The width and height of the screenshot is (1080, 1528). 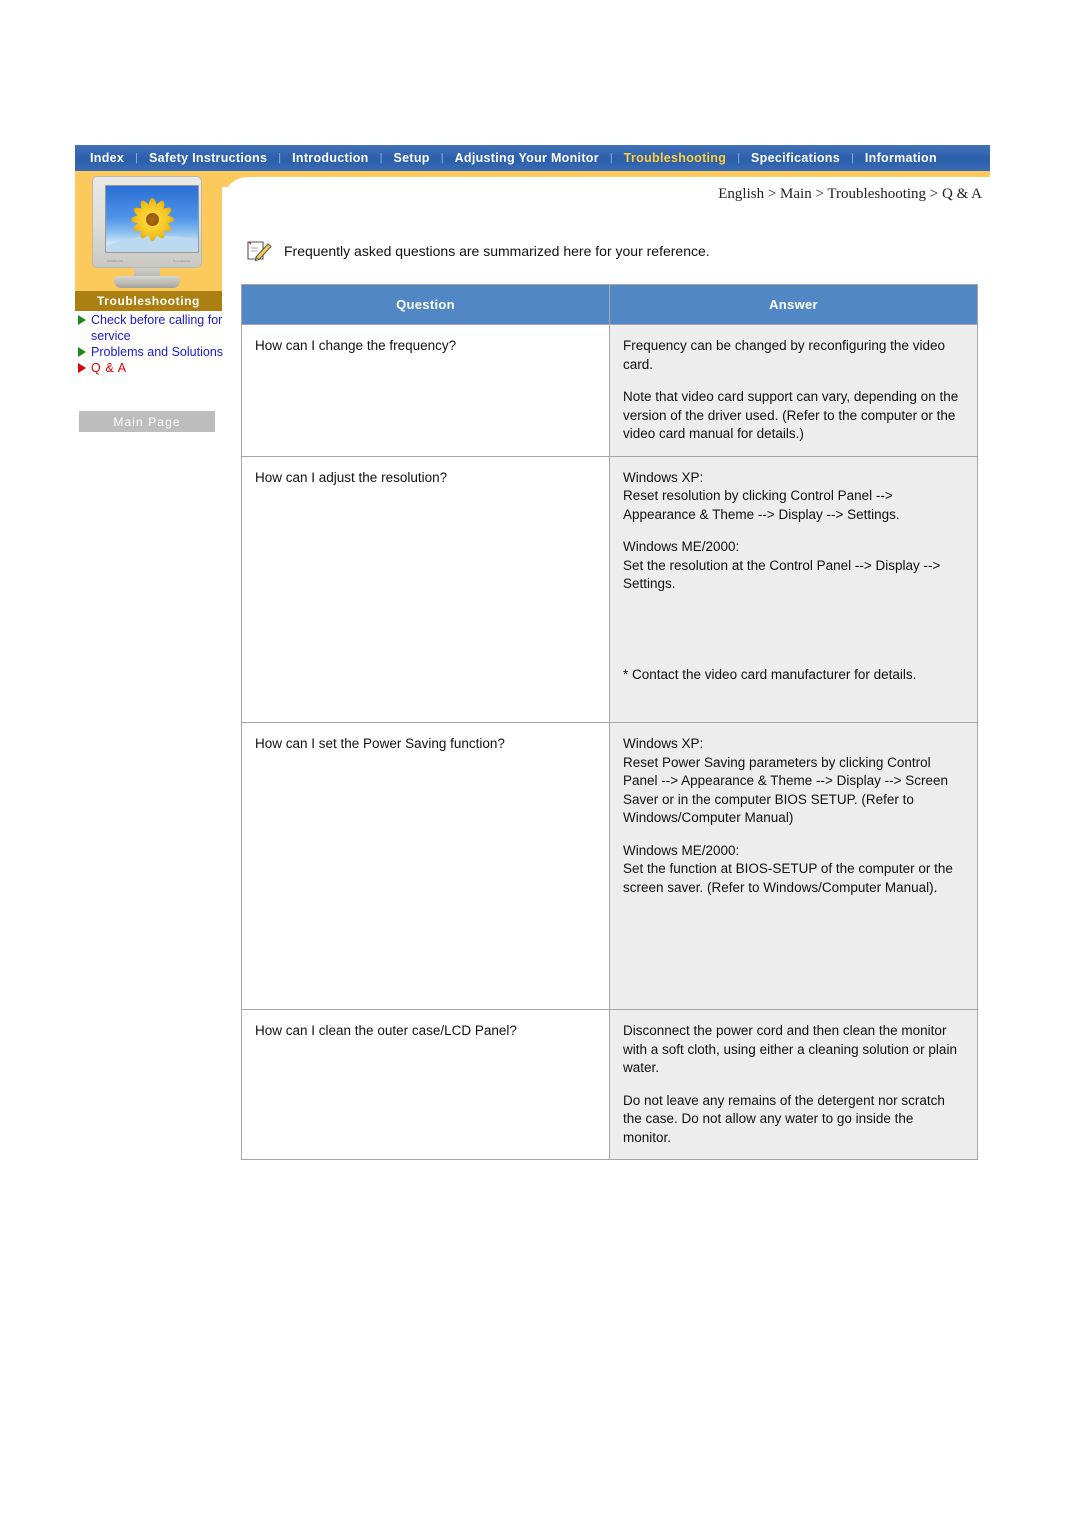 I want to click on faq-table-head: Question Answer, so click(x=609, y=304).